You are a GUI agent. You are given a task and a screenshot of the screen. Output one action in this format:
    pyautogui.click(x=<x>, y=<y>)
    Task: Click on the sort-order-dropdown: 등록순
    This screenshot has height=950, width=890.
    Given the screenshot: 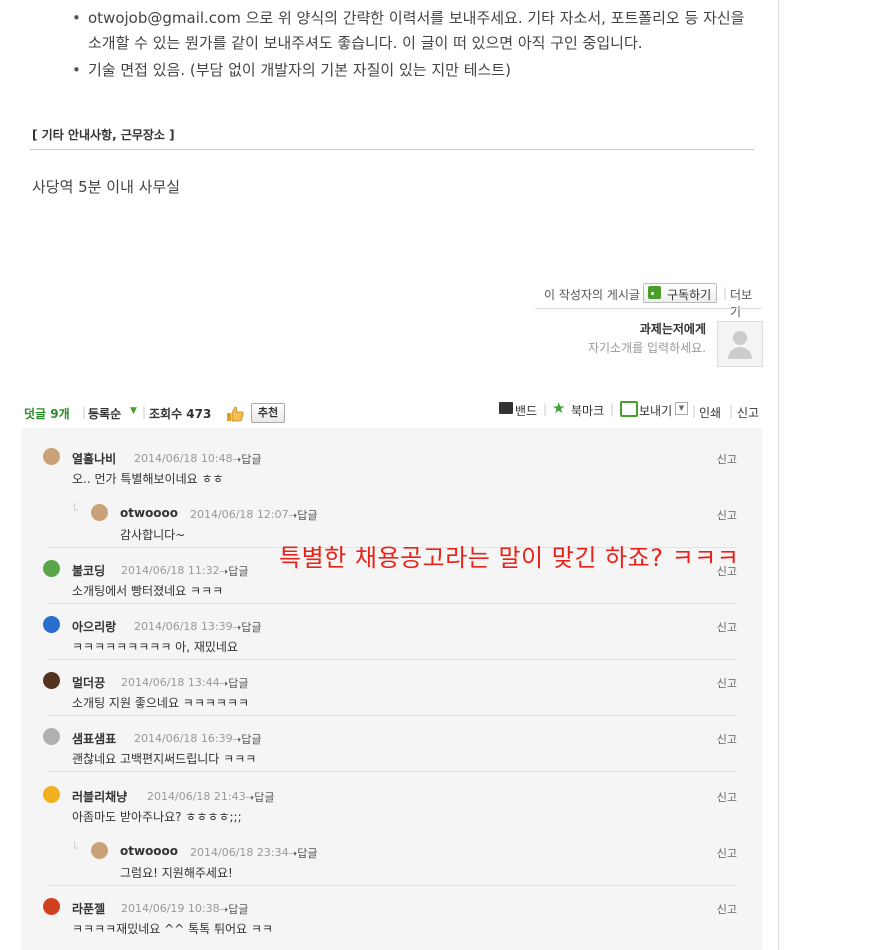 What is the action you would take?
    pyautogui.click(x=104, y=413)
    